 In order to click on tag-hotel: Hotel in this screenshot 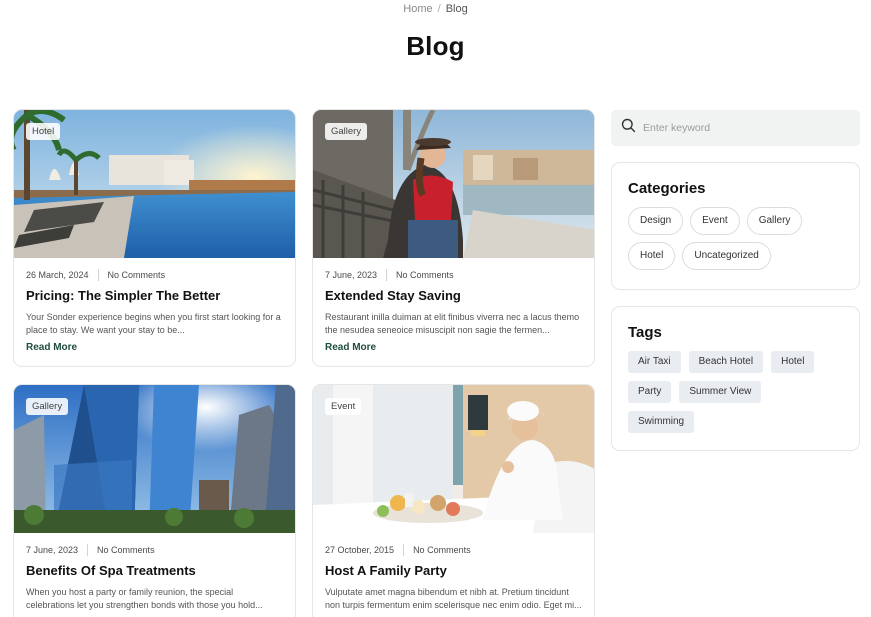, I will do `click(793, 362)`.